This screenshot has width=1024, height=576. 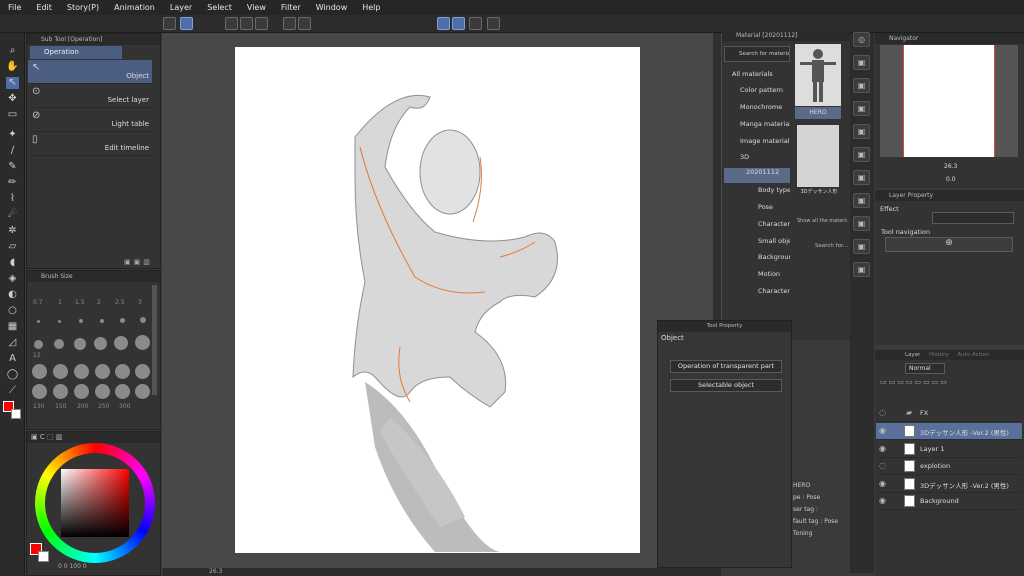 What do you see at coordinates (949, 101) in the screenshot?
I see `navigator-preview` at bounding box center [949, 101].